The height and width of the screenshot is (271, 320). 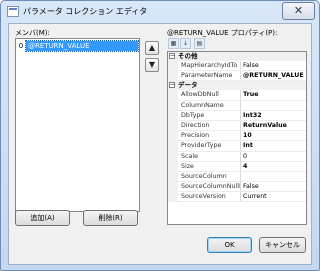 What do you see at coordinates (274, 157) in the screenshot?
I see `property-value: 0` at bounding box center [274, 157].